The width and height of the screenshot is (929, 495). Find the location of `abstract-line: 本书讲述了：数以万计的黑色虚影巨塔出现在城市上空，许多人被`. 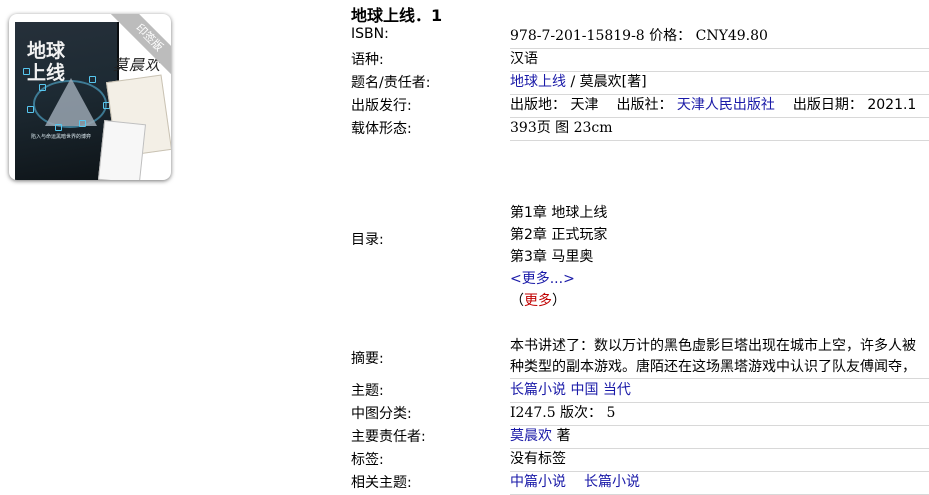

abstract-line: 本书讲述了：数以万计的黑色虚影巨塔出现在城市上空，许多人被 is located at coordinates (713, 346).